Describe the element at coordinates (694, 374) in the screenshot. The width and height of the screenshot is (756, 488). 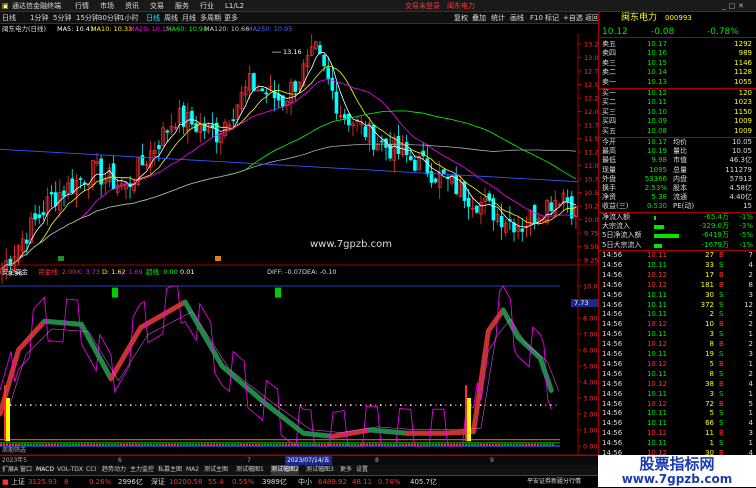
I see `trade-row-vol: 8` at that location.